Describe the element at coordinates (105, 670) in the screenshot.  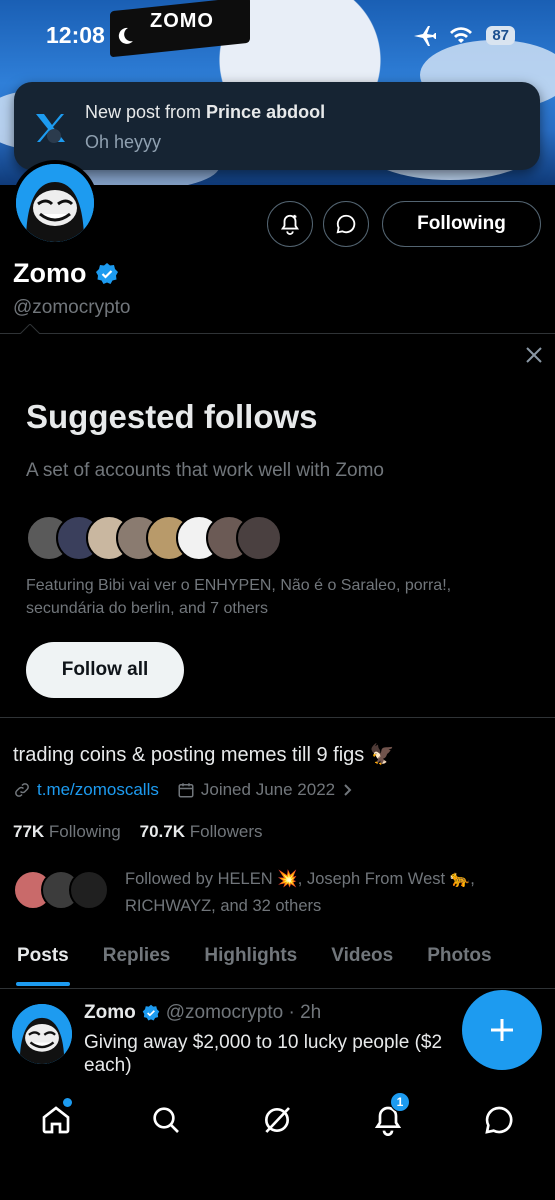
I see `follow-all-button: Follow all` at that location.